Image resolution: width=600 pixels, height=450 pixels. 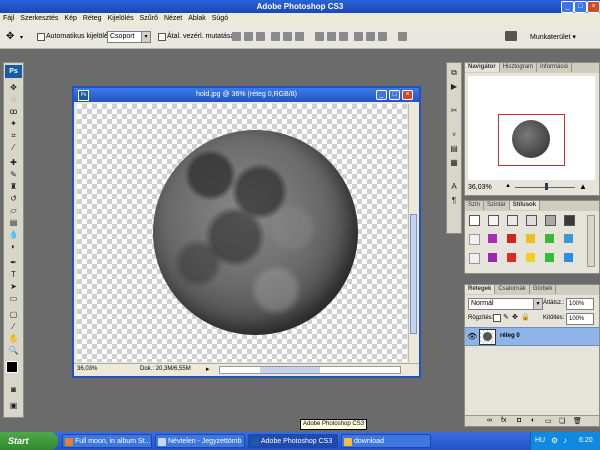 I want to click on lock-transparency-icon, so click(x=497, y=318).